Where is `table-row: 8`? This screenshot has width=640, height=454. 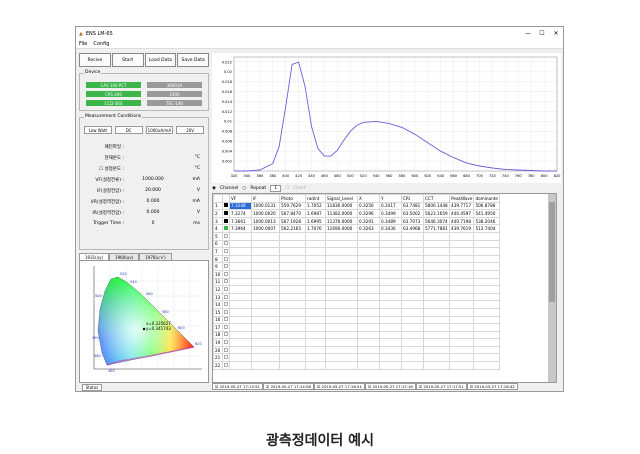 table-row: 8 is located at coordinates (356, 259).